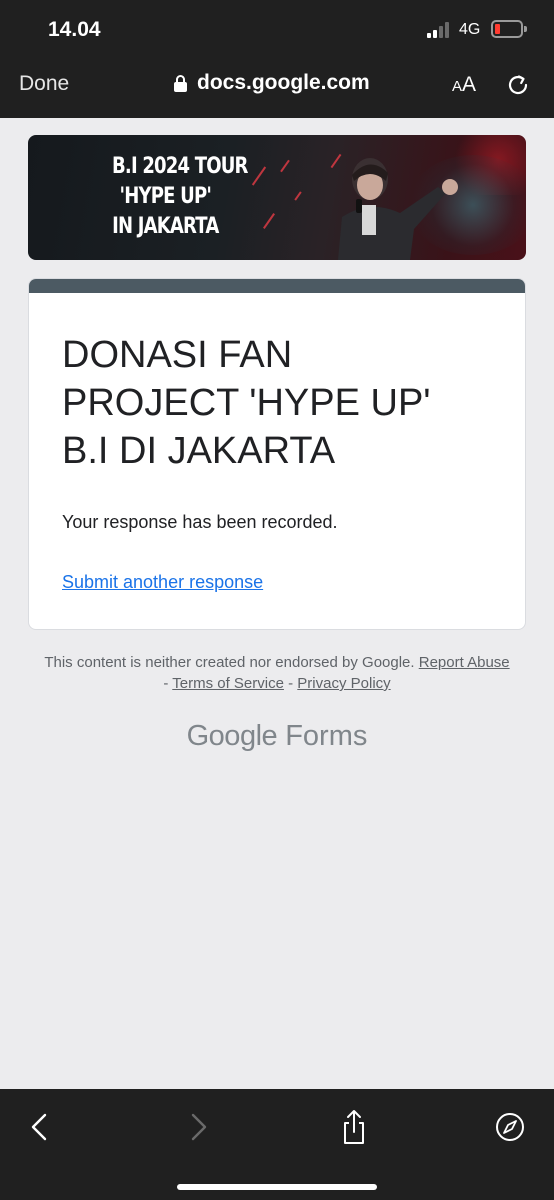 This screenshot has height=1200, width=554. Describe the element at coordinates (277, 286) in the screenshot. I see `card-accent-bar` at that location.